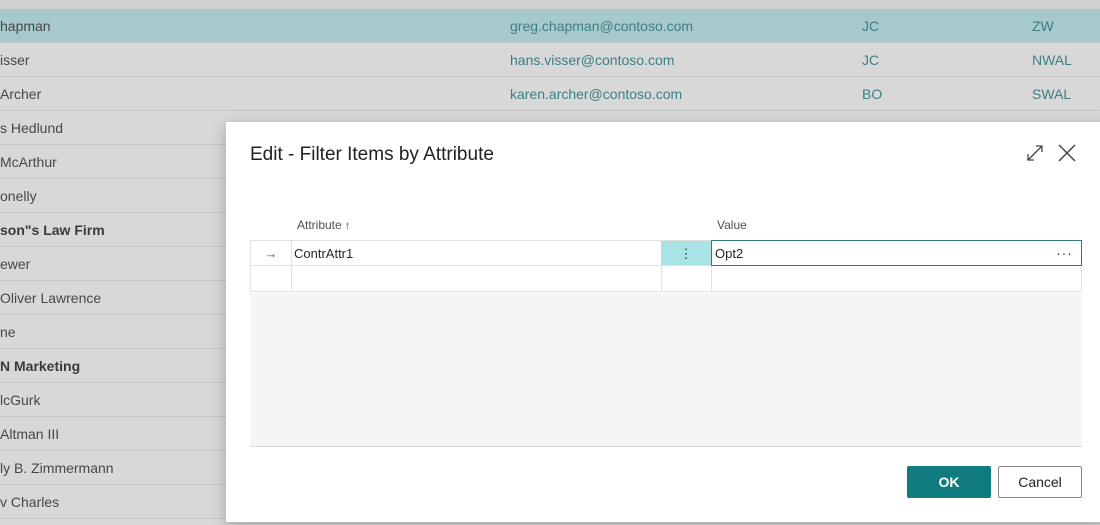 The height and width of the screenshot is (525, 1100). I want to click on dialog-title: Edit - Filter Items by Attribute, so click(372, 154).